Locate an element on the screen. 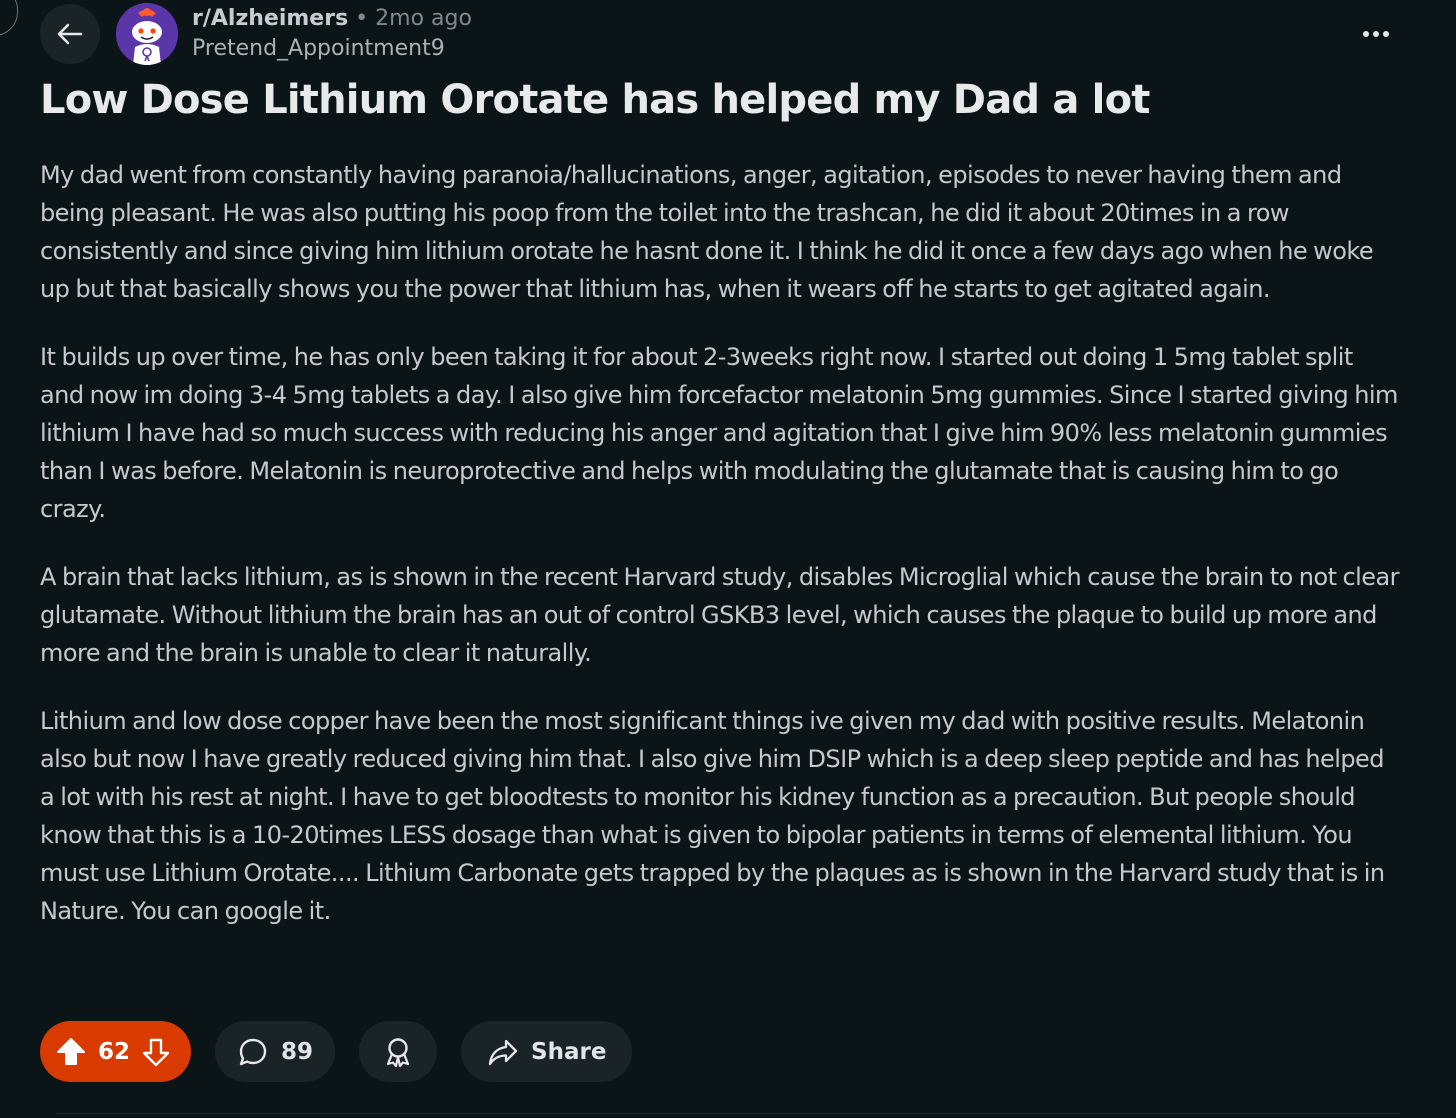  subreddit-avatar is located at coordinates (147, 34).